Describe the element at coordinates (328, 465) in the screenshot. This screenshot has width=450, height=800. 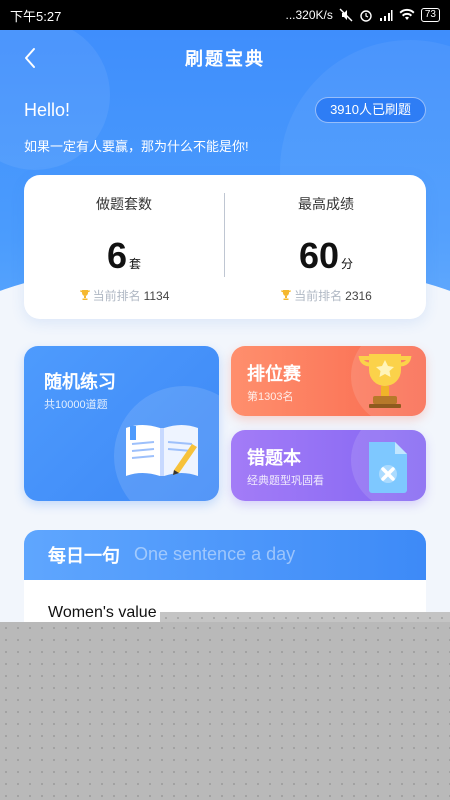
I see `wrong-book-card: 错题本 经典题型巩固看` at that location.